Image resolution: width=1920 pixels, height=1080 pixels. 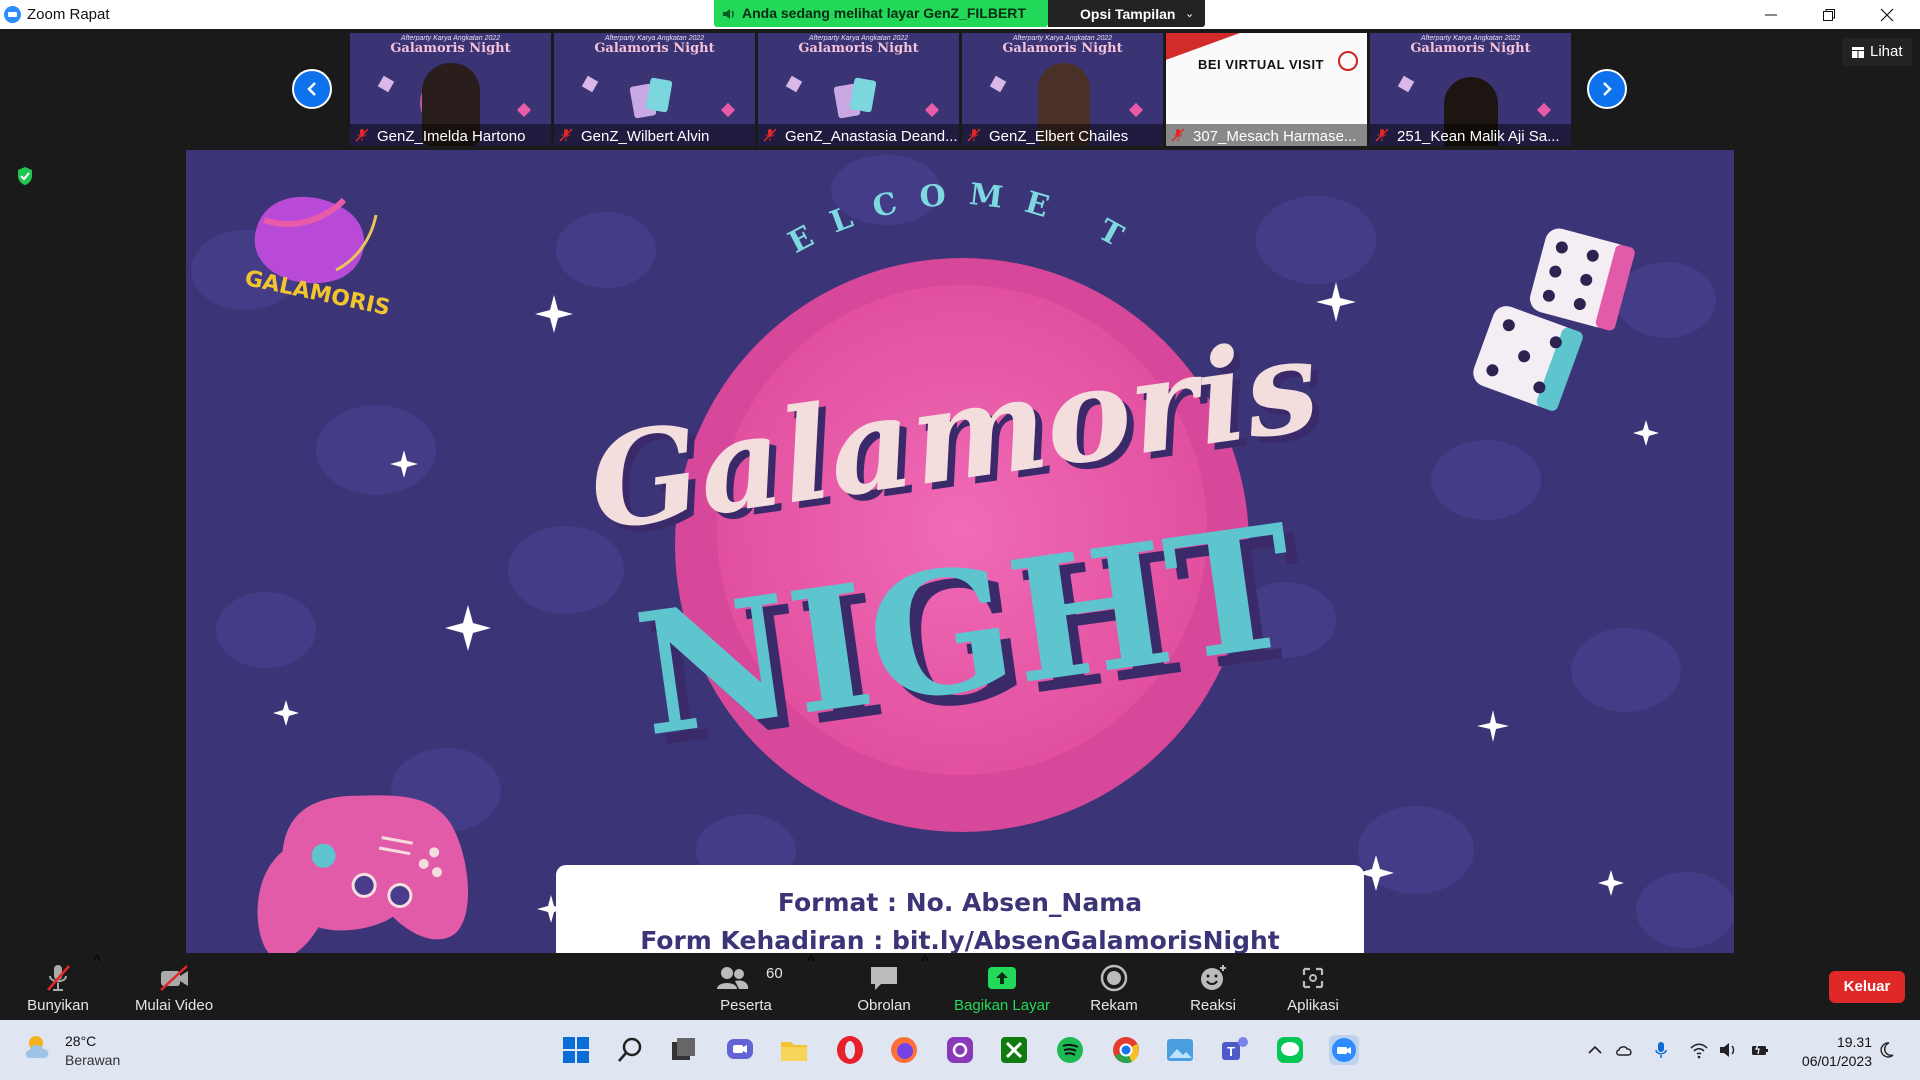 What do you see at coordinates (37, 1047) in the screenshot?
I see `partly-cloudy-icon` at bounding box center [37, 1047].